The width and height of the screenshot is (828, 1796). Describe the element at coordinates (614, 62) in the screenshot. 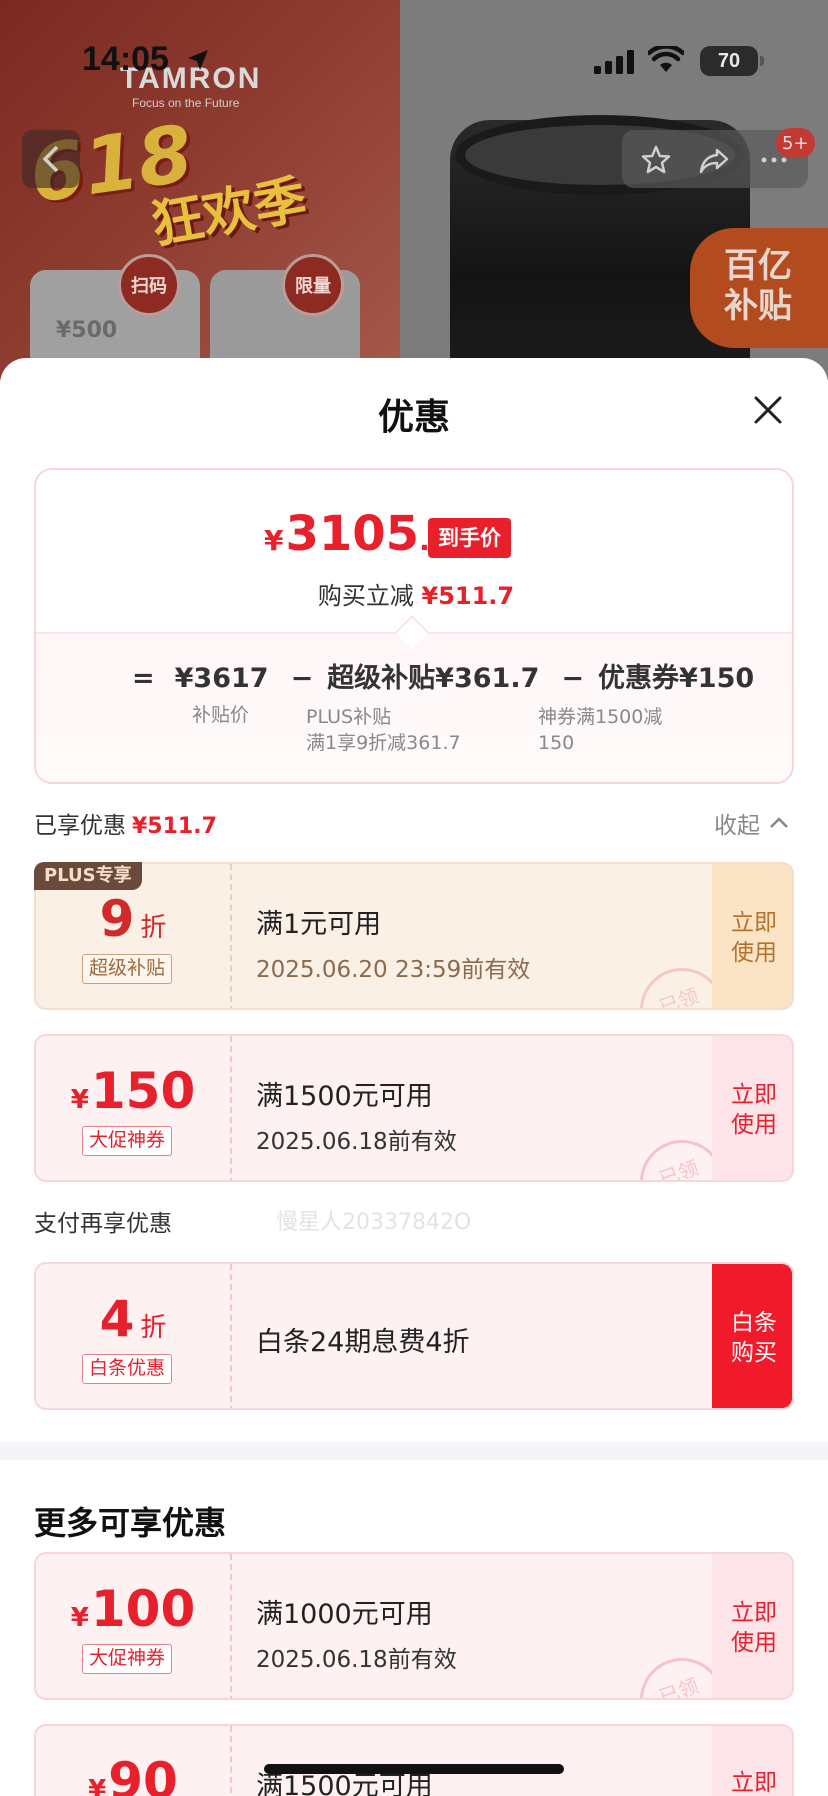

I see `cellular-signal-icon` at that location.